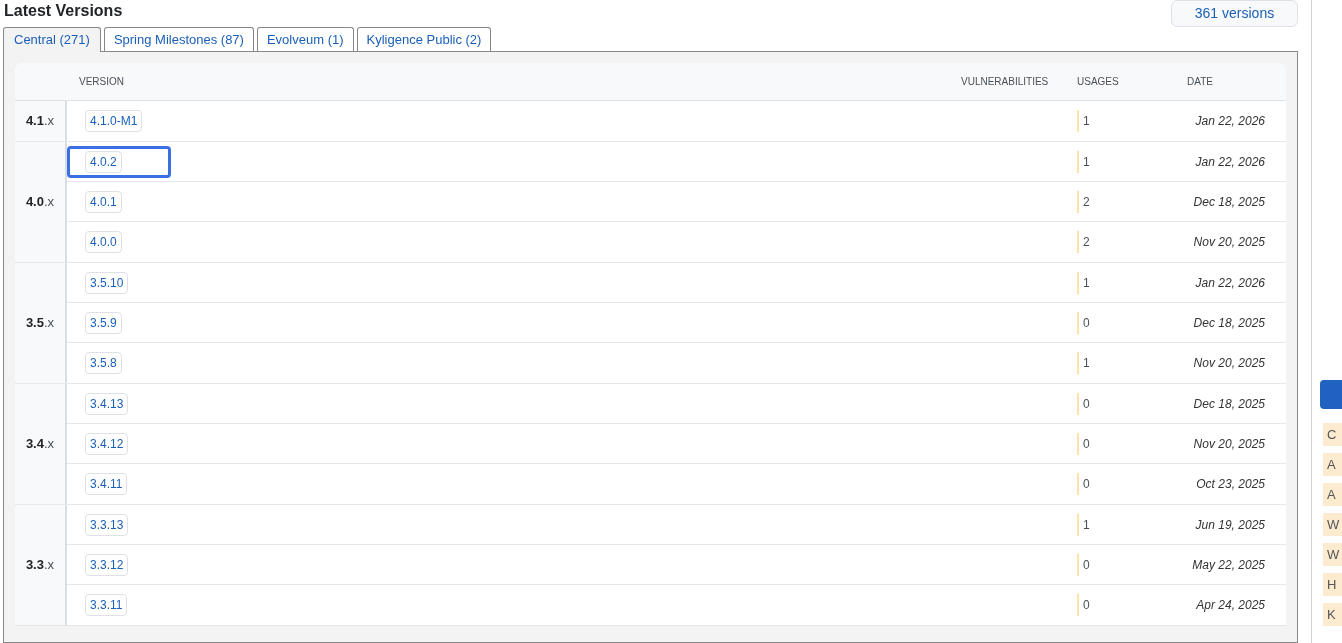  I want to click on tab: Central (271), so click(52, 39).